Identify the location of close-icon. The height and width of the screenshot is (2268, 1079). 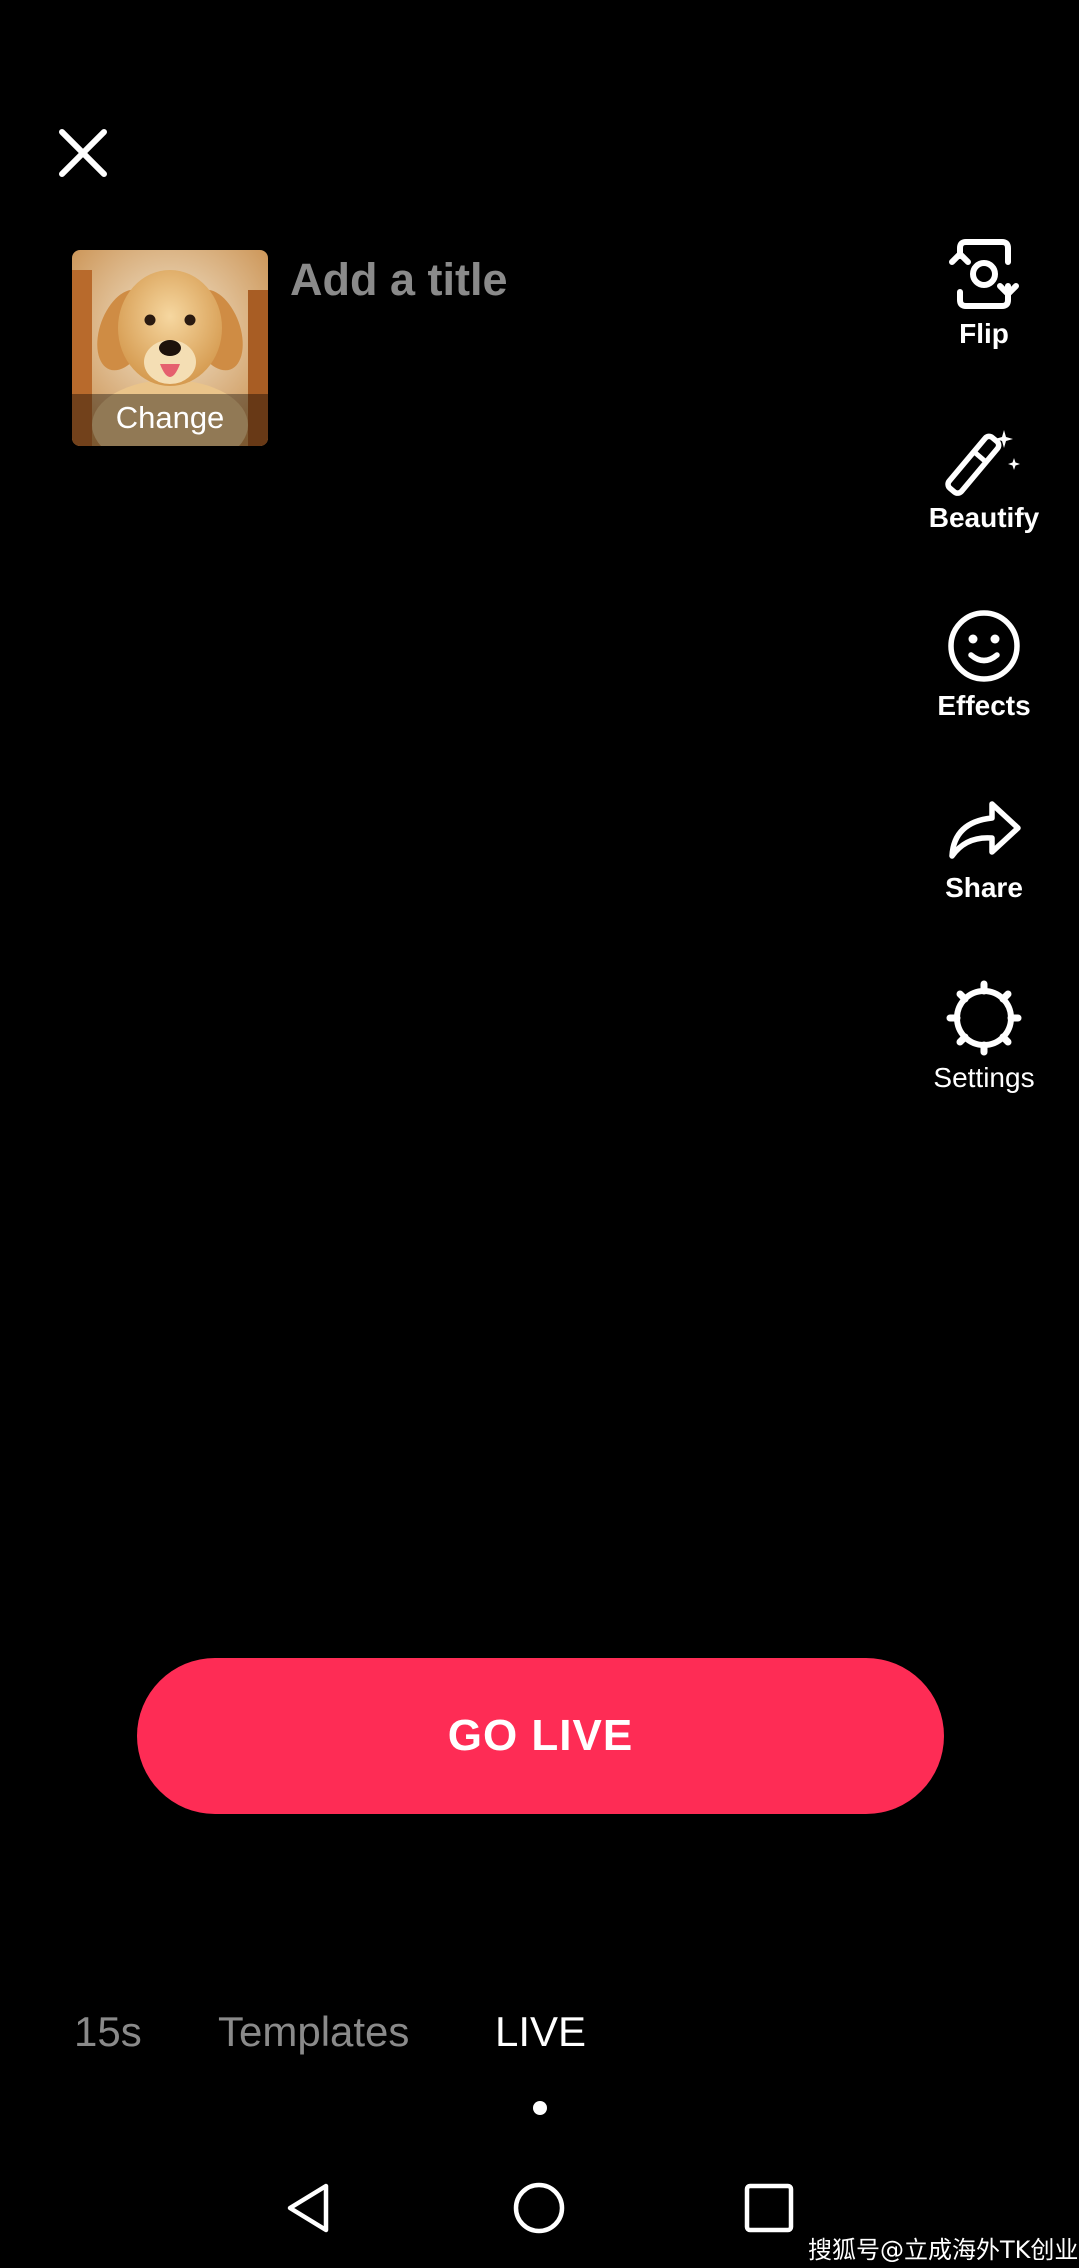
(83, 153).